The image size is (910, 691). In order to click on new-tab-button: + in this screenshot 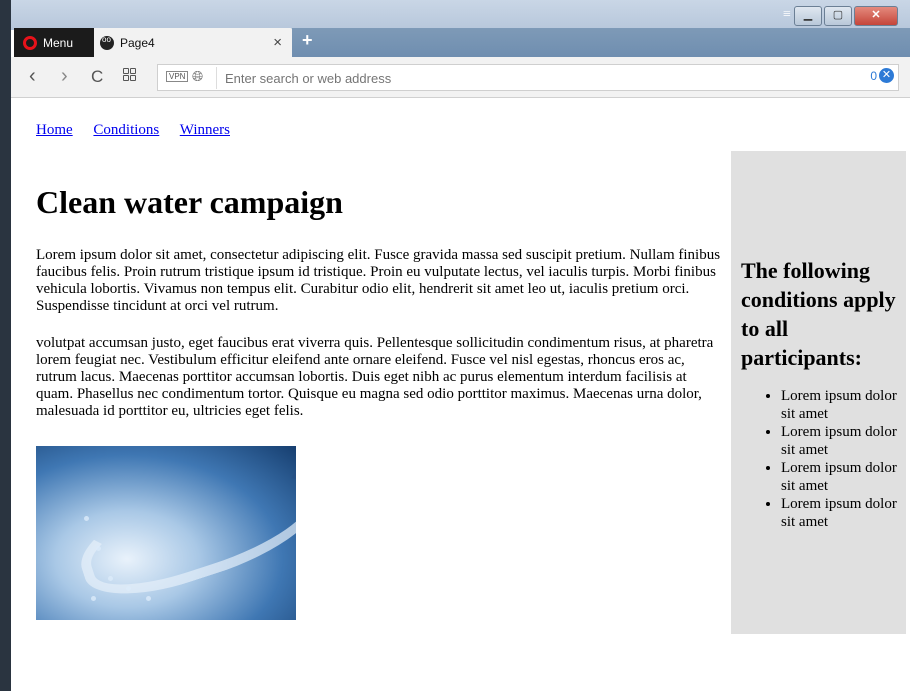, I will do `click(307, 40)`.